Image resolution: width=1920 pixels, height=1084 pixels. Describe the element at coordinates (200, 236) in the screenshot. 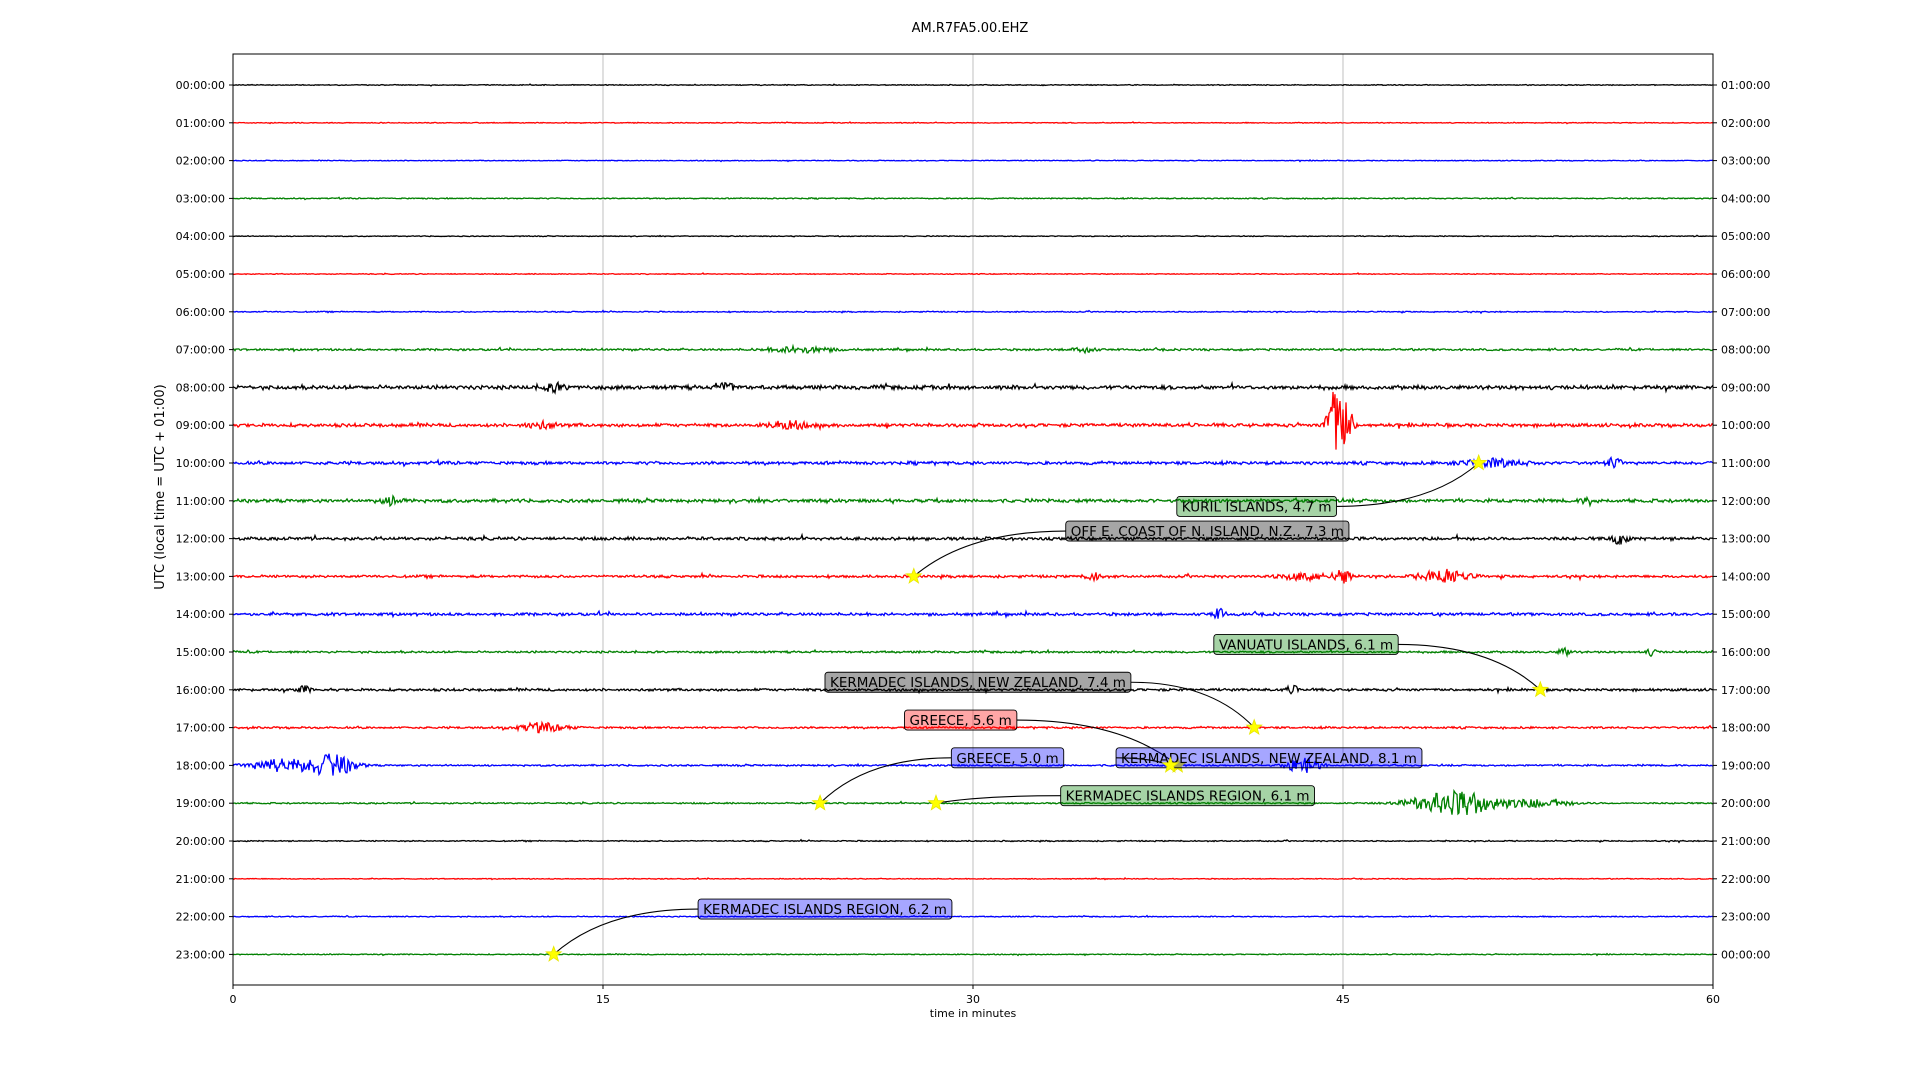

I see `y-tick-label-left: 04:00:00` at that location.